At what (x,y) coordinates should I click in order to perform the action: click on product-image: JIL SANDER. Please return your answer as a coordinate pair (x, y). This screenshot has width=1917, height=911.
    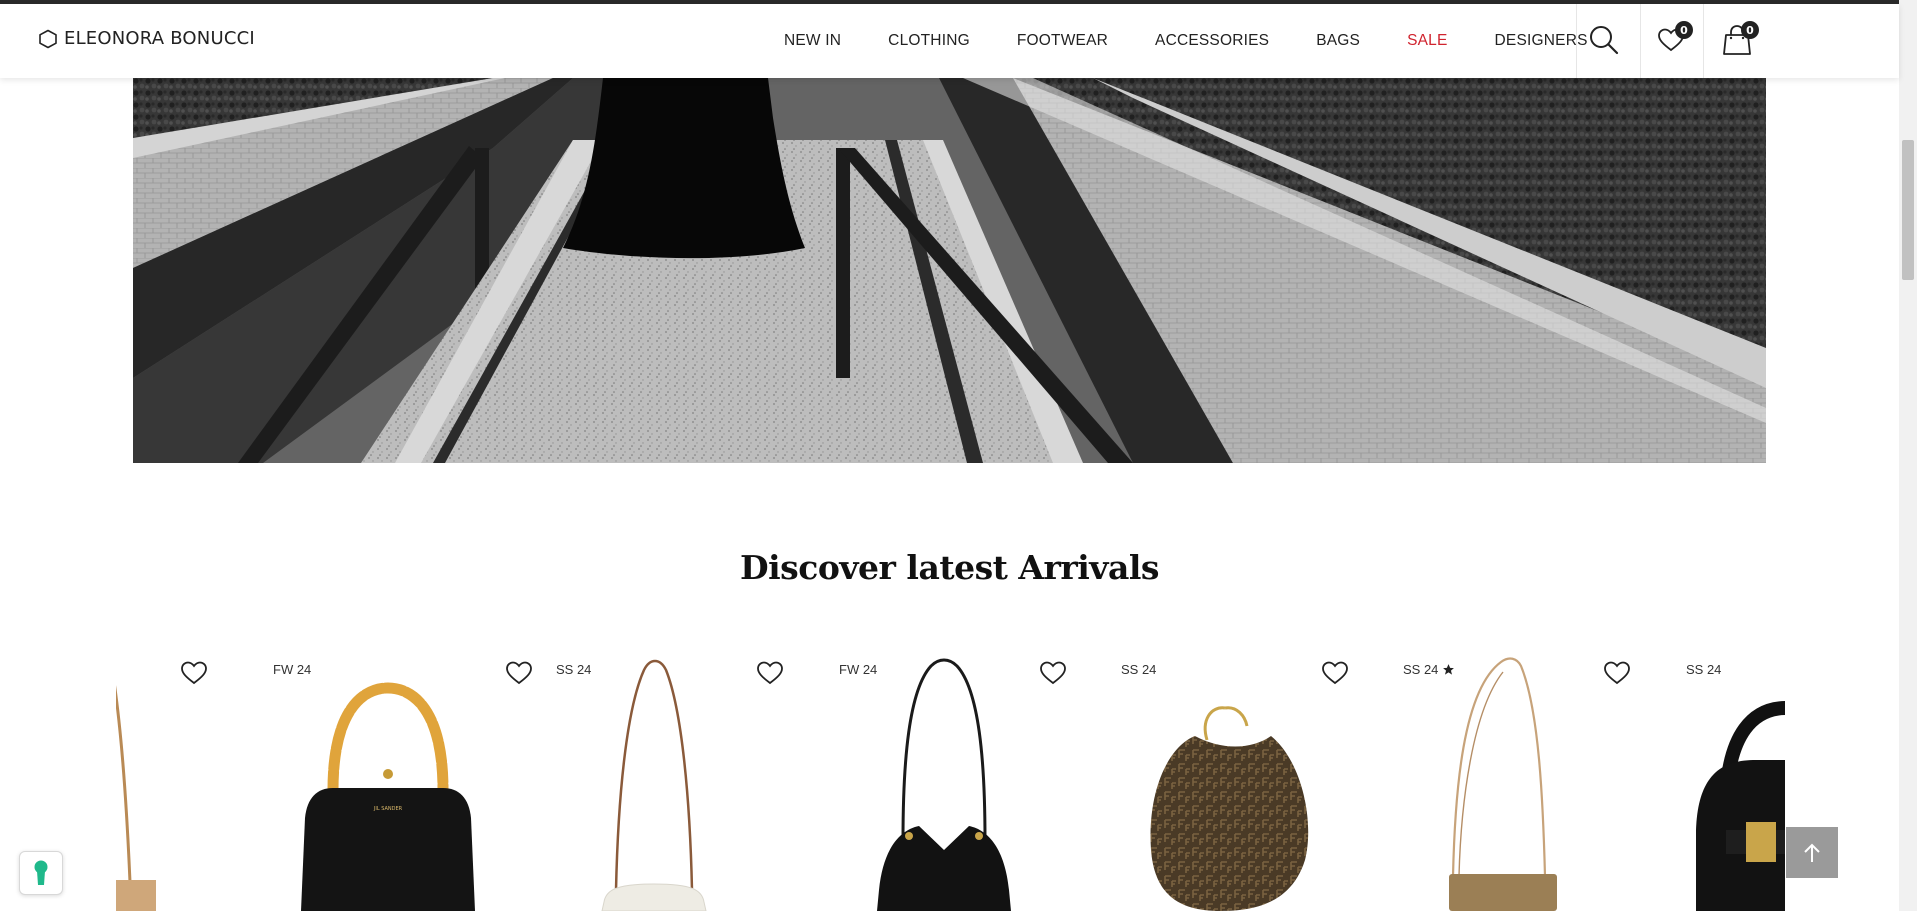
    Looking at the image, I should click on (388, 796).